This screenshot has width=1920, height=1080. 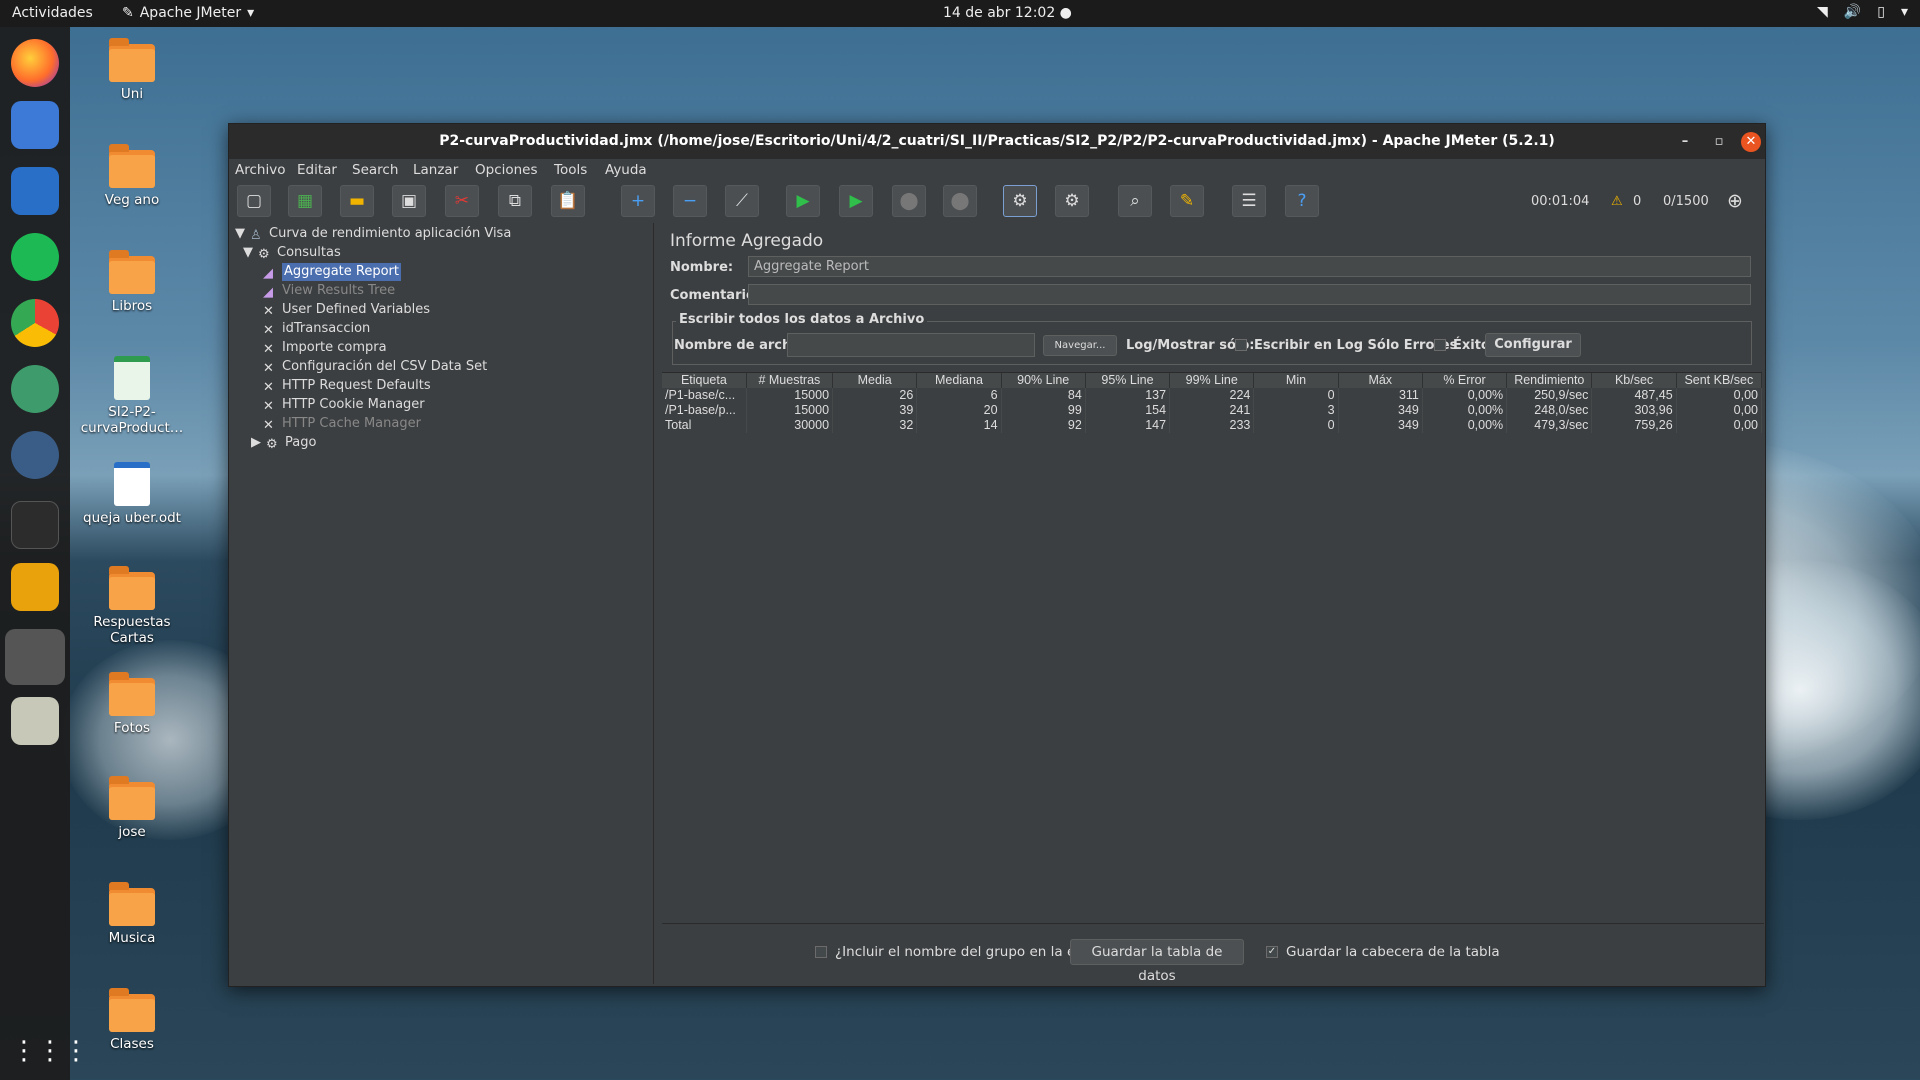 What do you see at coordinates (821, 952) in the screenshot?
I see `include-group-checkbox` at bounding box center [821, 952].